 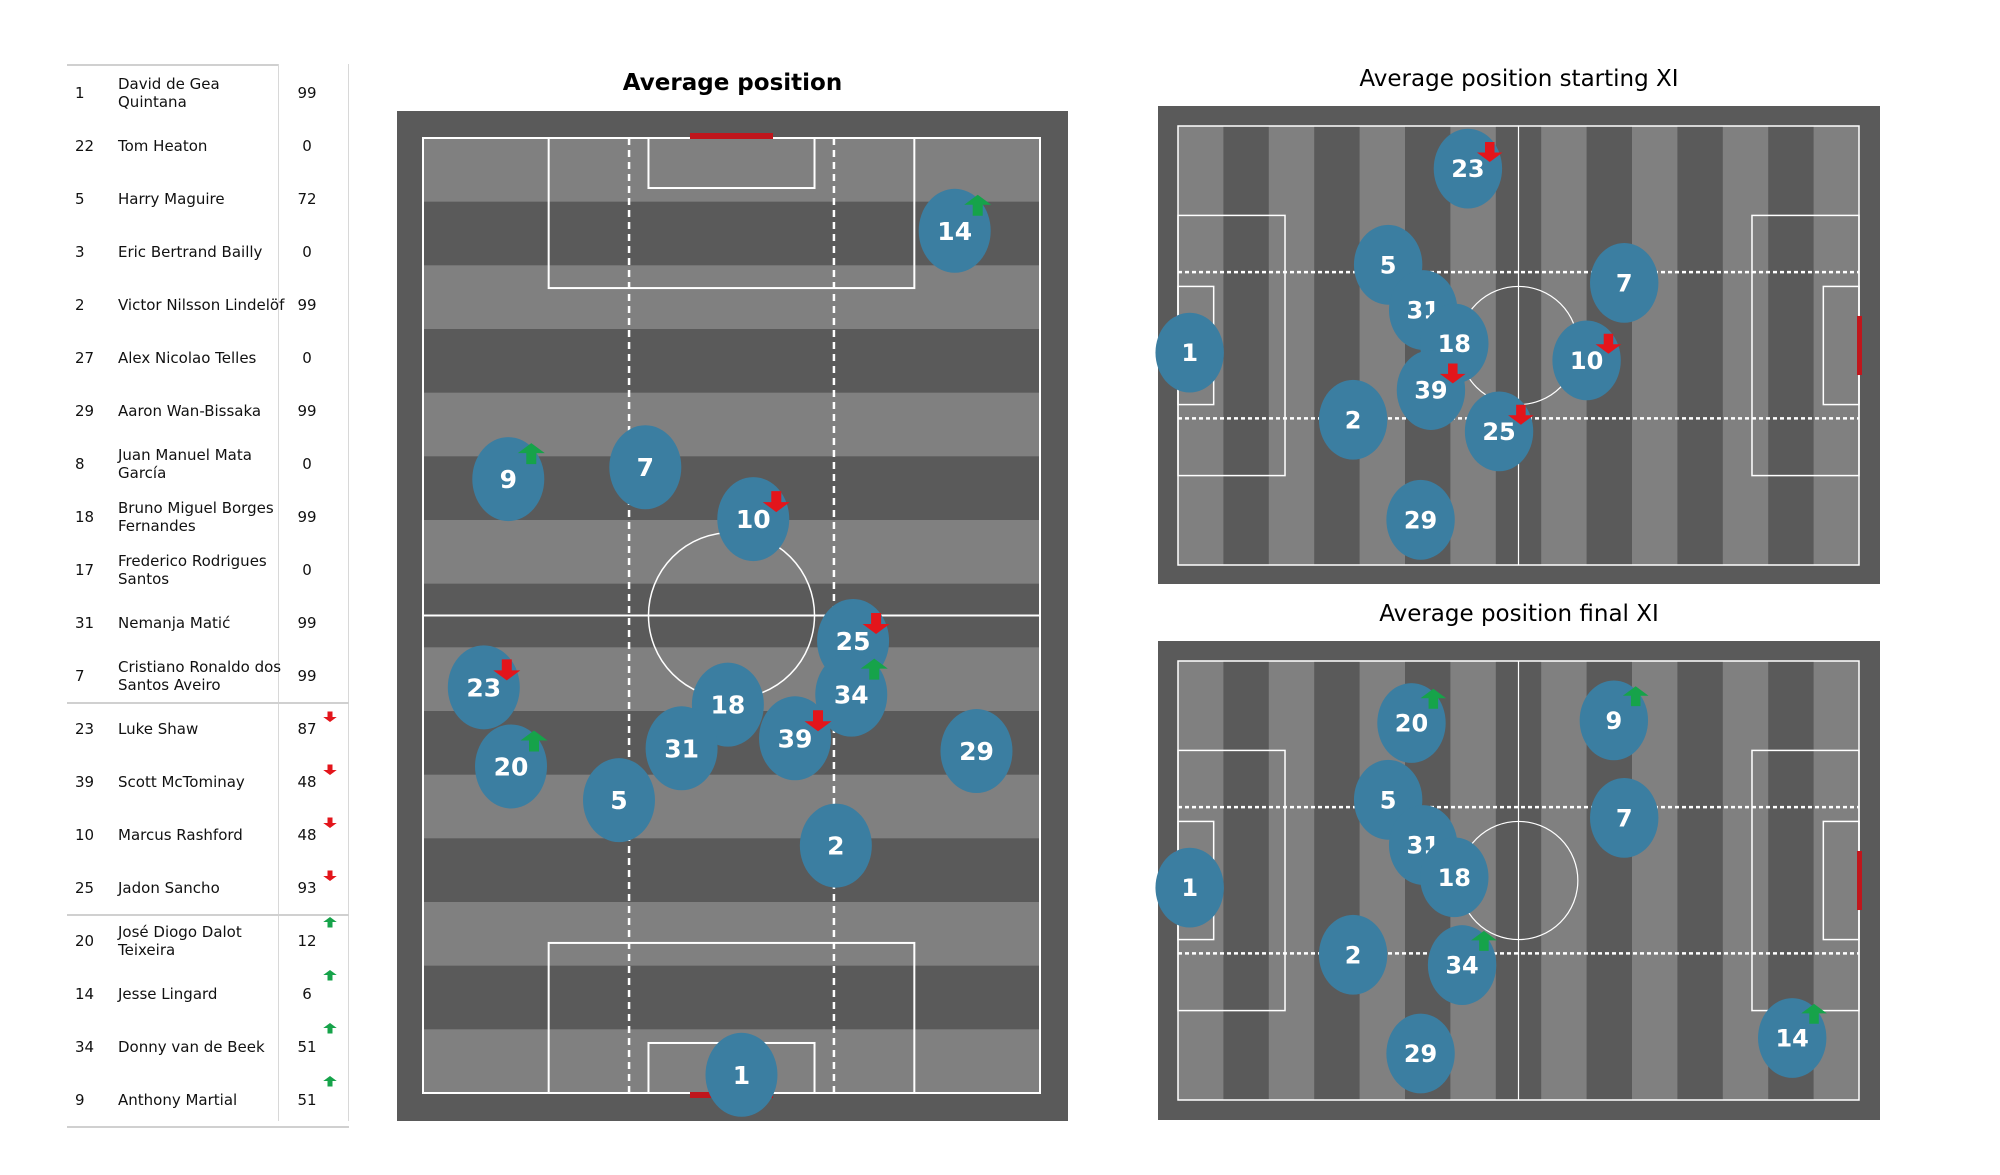 I want to click on player-number-label: 23, so click(x=1467, y=169).